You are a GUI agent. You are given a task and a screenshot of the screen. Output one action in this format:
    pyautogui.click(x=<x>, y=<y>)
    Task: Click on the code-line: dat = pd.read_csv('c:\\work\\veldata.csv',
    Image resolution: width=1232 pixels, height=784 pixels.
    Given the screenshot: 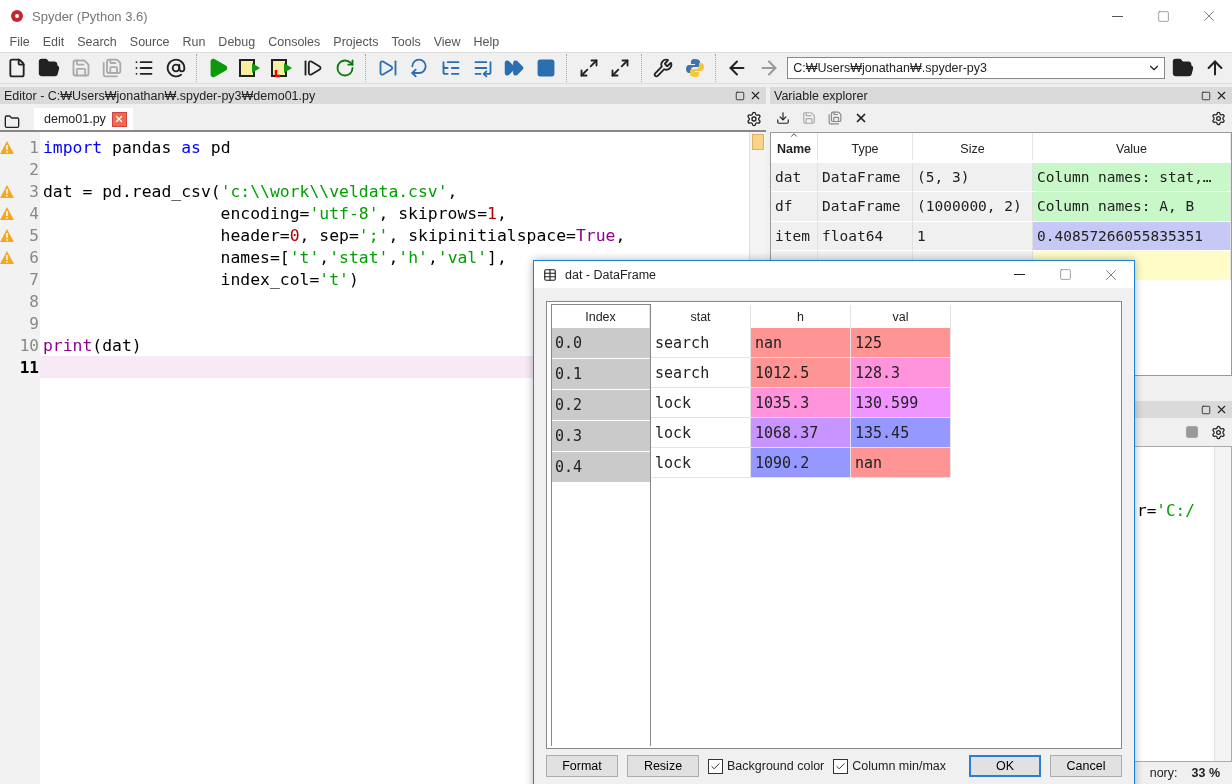 What is the action you would take?
    pyautogui.click(x=250, y=191)
    